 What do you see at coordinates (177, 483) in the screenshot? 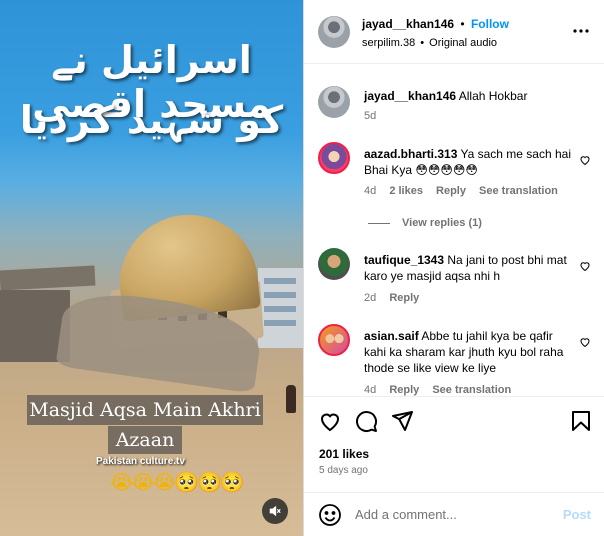
I see `emoji-row: 😭😭😭🥺🥺🥺` at bounding box center [177, 483].